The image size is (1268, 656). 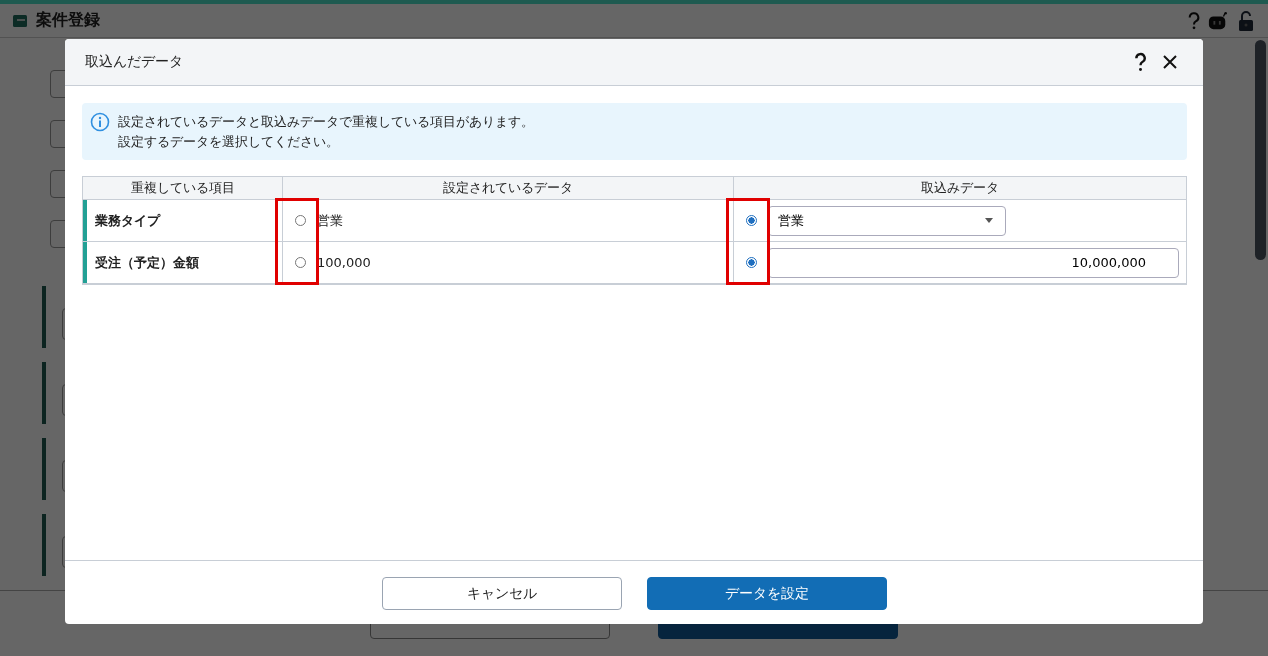 I want to click on scrollbar, so click(x=1260, y=150).